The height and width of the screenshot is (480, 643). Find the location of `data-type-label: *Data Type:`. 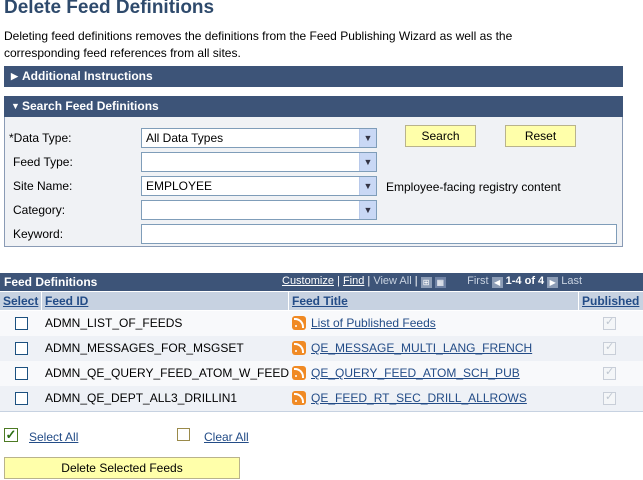

data-type-label: *Data Type: is located at coordinates (40, 138).